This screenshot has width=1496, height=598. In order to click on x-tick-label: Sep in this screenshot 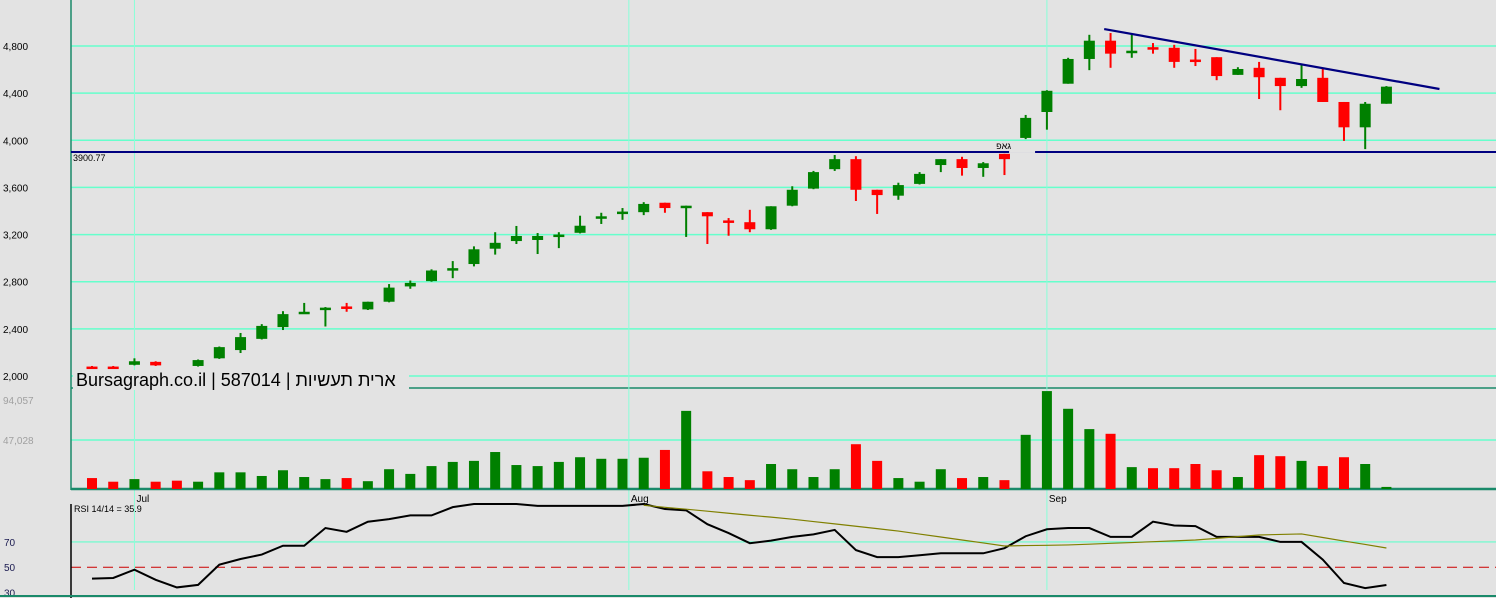, I will do `click(1058, 499)`.